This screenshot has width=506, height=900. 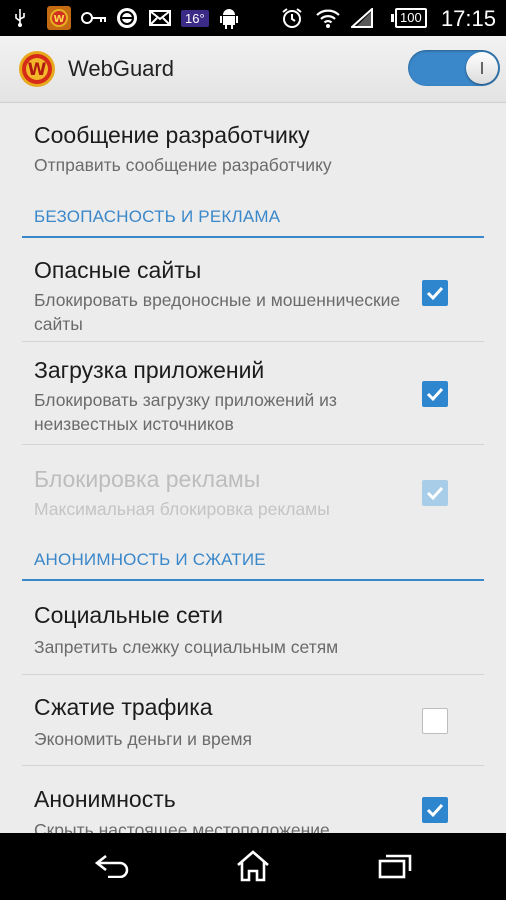 What do you see at coordinates (147, 479) in the screenshot?
I see `item-title: Блокировка рекламы` at bounding box center [147, 479].